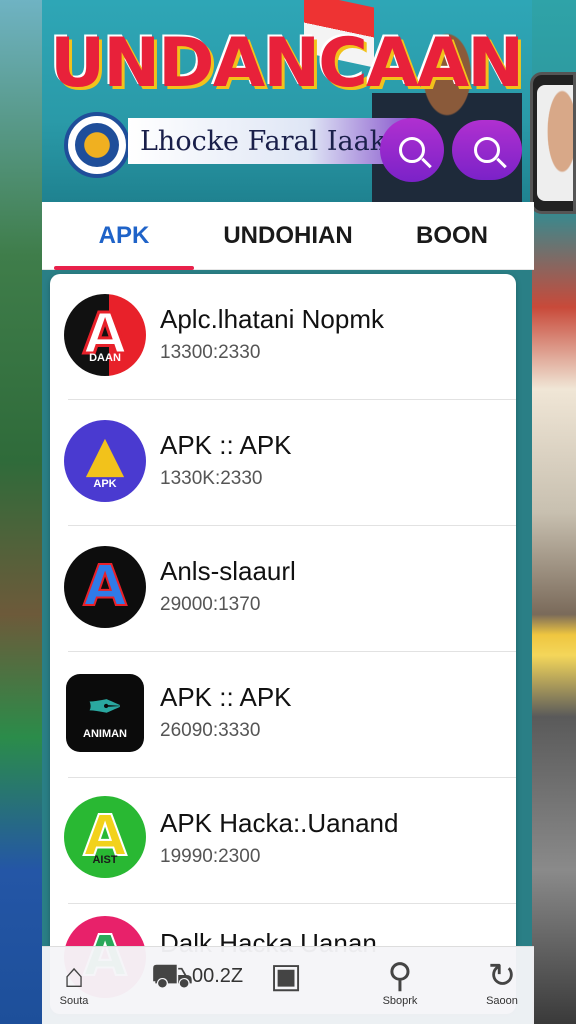 Image resolution: width=576 pixels, height=1024 pixels. Describe the element at coordinates (283, 463) in the screenshot. I see `list-item: ▲ APK APK :: APK 1330K:2330` at that location.